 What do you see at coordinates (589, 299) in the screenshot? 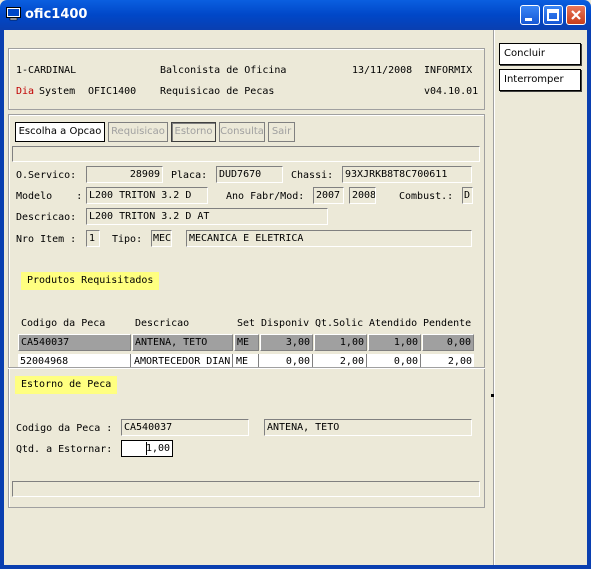
I see `window-frame-right` at bounding box center [589, 299].